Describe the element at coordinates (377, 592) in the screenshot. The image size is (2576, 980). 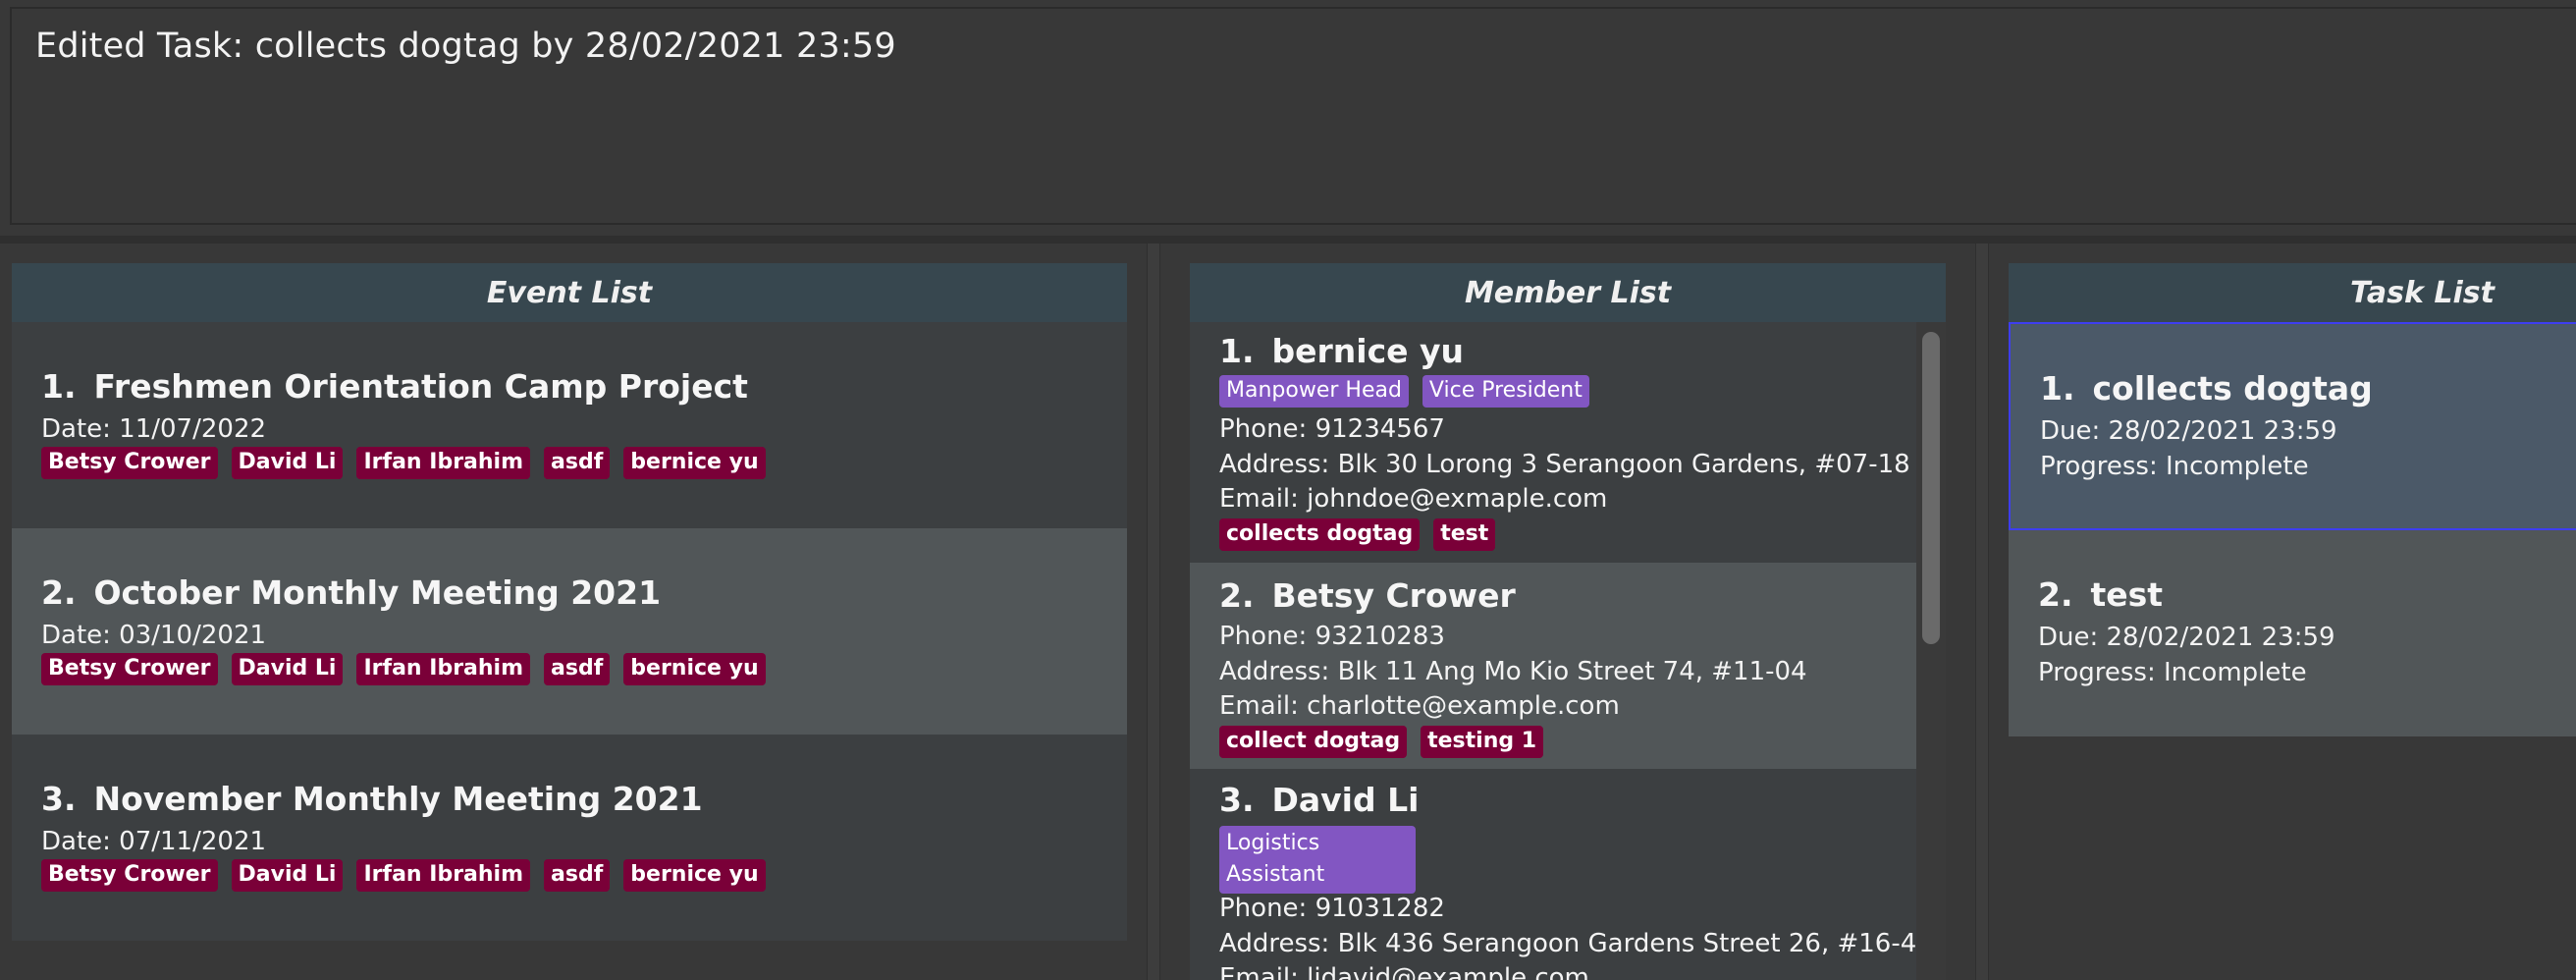
I see `event-name: October Monthly Meeting 2021` at that location.